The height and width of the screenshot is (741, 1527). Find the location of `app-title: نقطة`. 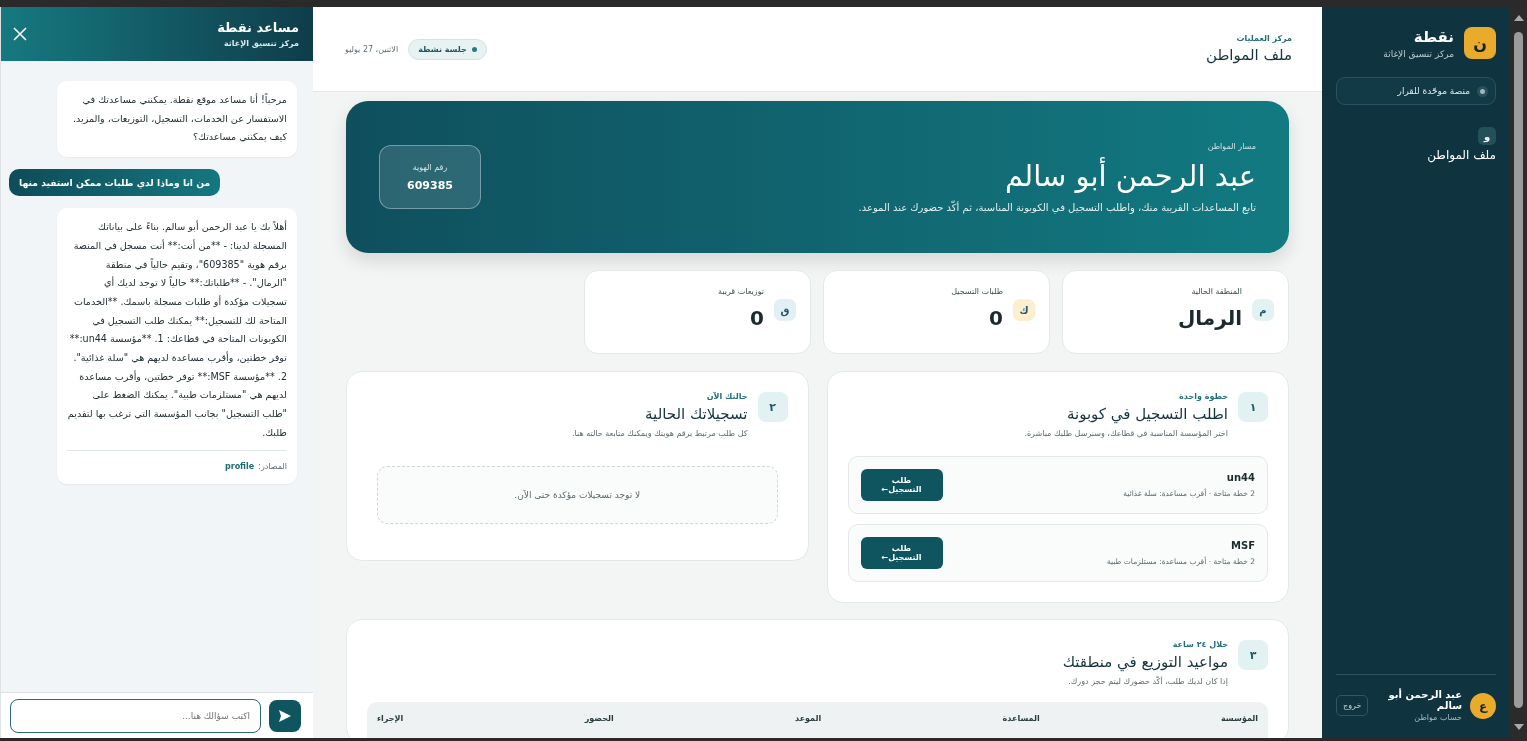

app-title: نقطة is located at coordinates (1433, 36).